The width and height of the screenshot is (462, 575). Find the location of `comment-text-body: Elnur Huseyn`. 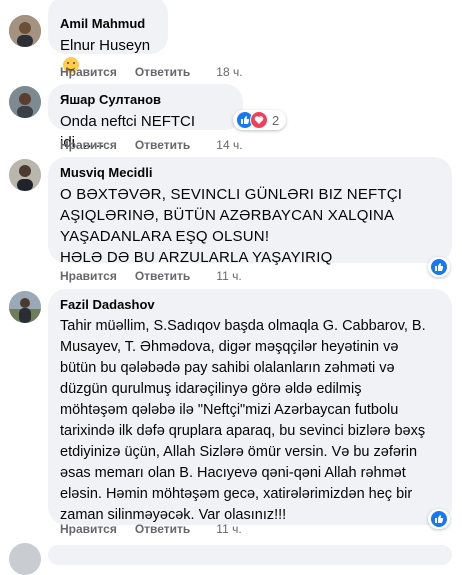

comment-text-body: Elnur Huseyn is located at coordinates (105, 45).